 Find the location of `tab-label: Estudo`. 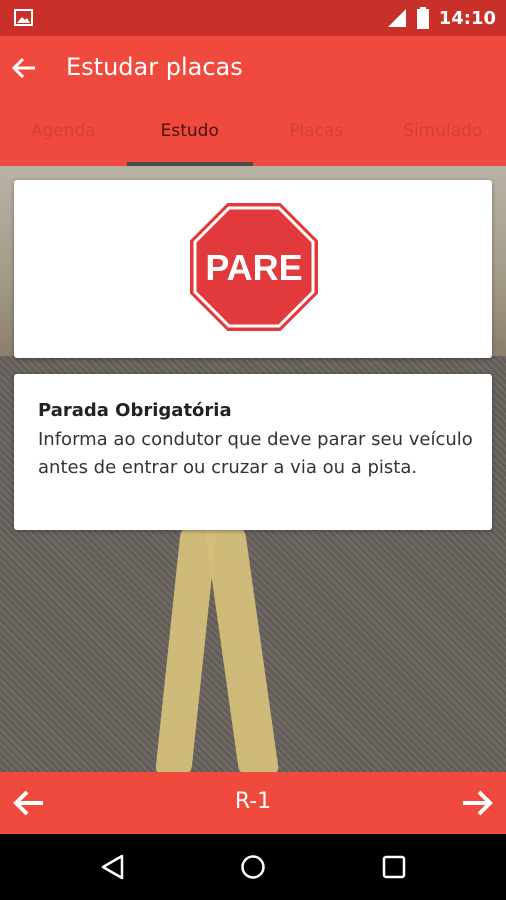

tab-label: Estudo is located at coordinates (189, 131).